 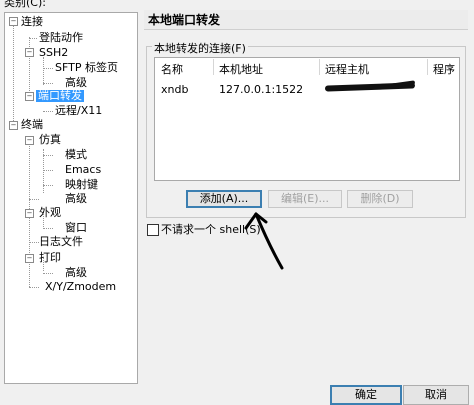 I want to click on group-label: 本地转发的连接(F), so click(x=200, y=48).